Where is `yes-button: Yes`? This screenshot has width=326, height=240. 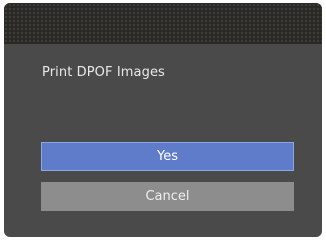
yes-button: Yes is located at coordinates (167, 156).